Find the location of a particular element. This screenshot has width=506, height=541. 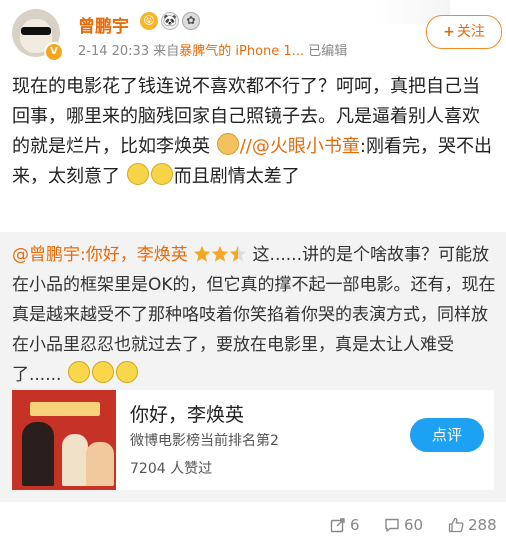

action-bar: 6 60 288 is located at coordinates (253, 526).